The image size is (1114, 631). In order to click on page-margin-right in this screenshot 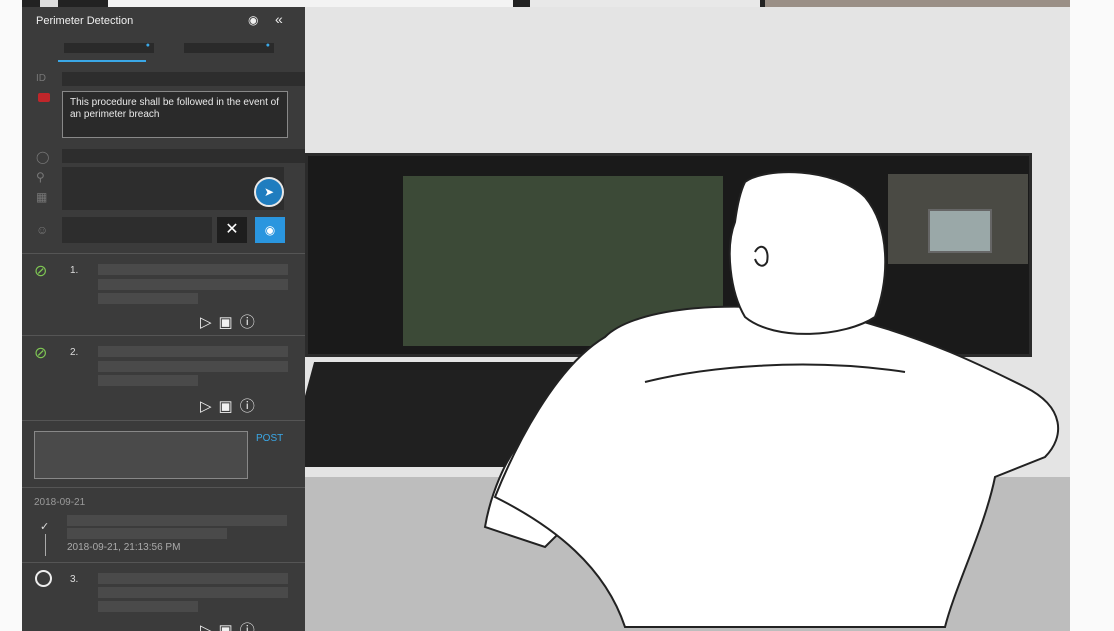, I will do `click(1092, 315)`.